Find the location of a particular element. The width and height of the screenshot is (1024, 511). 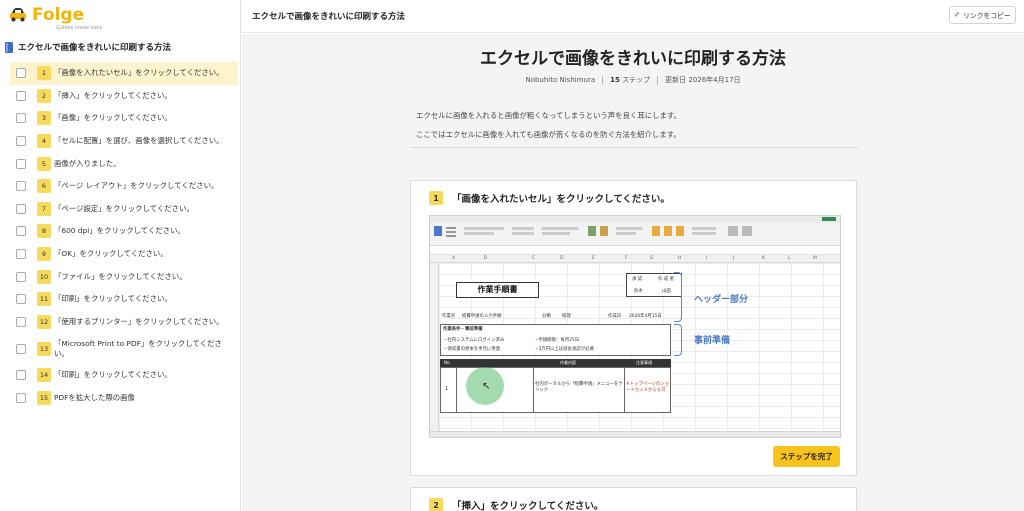

step-label: 「画像」をクリックしてください。 is located at coordinates (113, 118).